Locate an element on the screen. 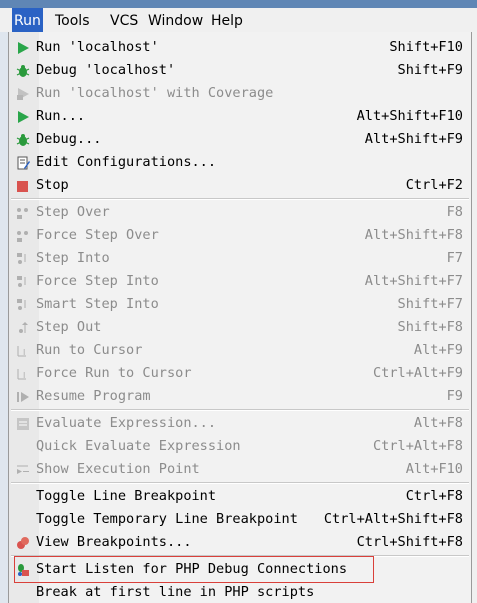 The width and height of the screenshot is (477, 603). menu-item-resume-program: Resume Program F9 is located at coordinates (240, 396).